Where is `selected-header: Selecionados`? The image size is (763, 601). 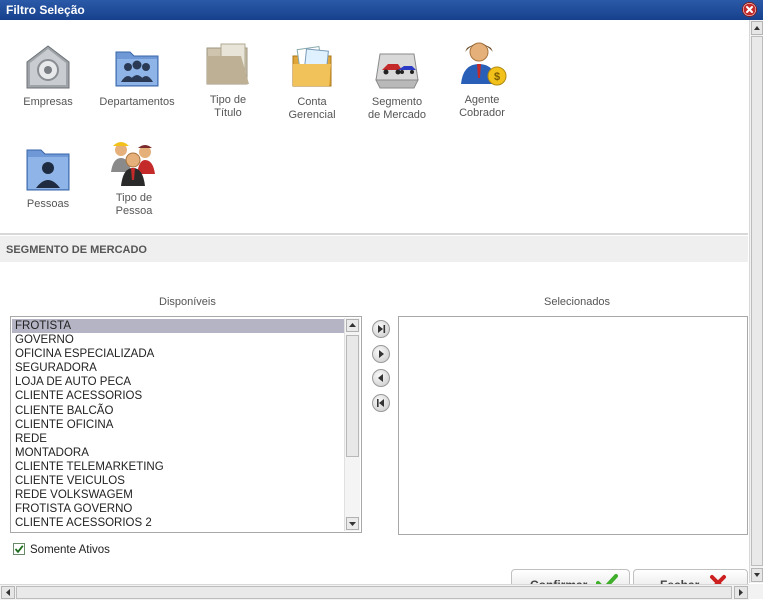 selected-header: Selecionados is located at coordinates (577, 302).